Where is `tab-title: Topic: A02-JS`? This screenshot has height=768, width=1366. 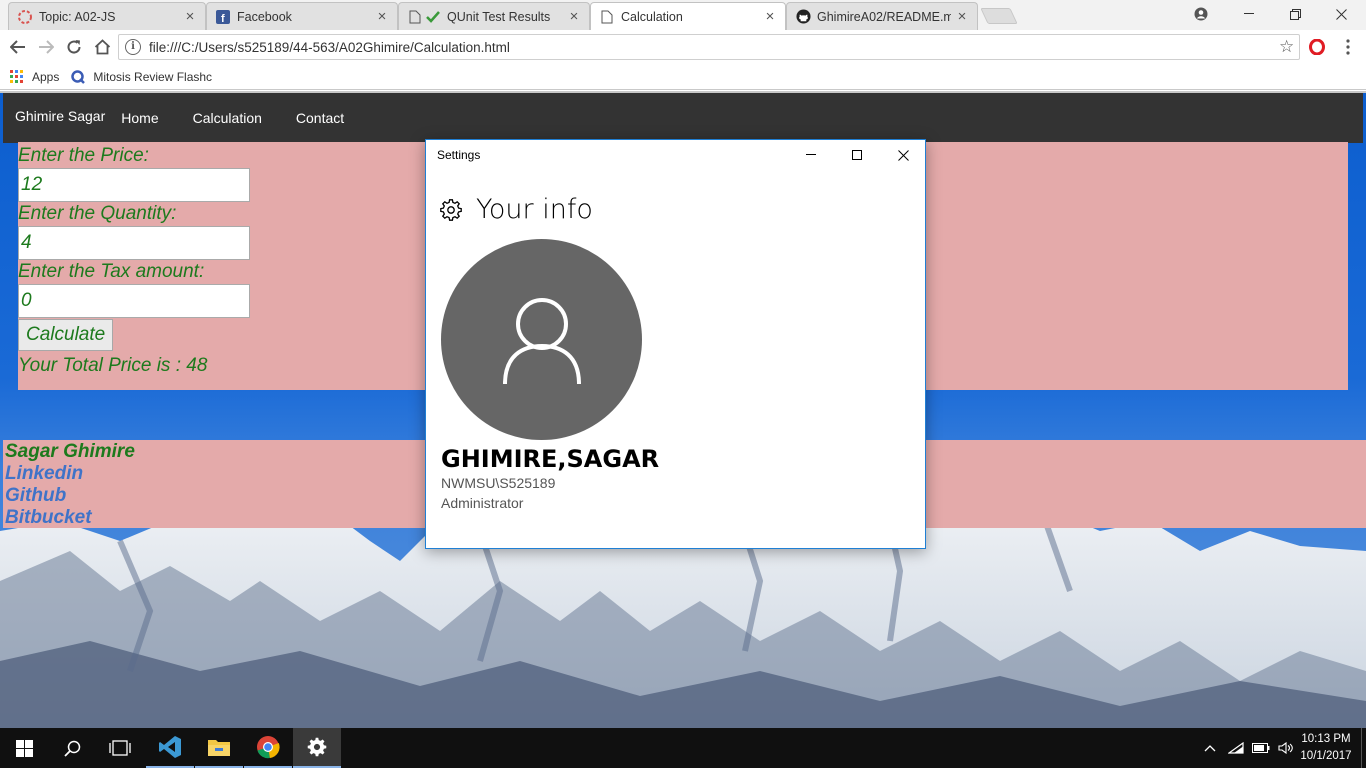 tab-title: Topic: A02-JS is located at coordinates (77, 16).